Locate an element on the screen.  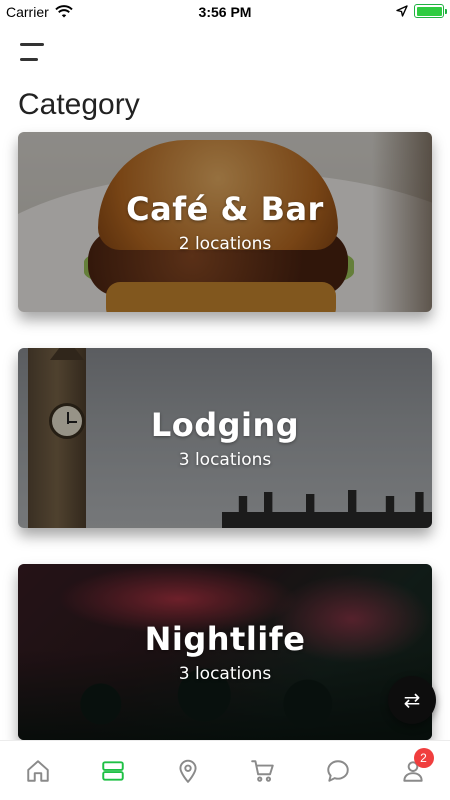
location-pin-icon is located at coordinates (187, 771).